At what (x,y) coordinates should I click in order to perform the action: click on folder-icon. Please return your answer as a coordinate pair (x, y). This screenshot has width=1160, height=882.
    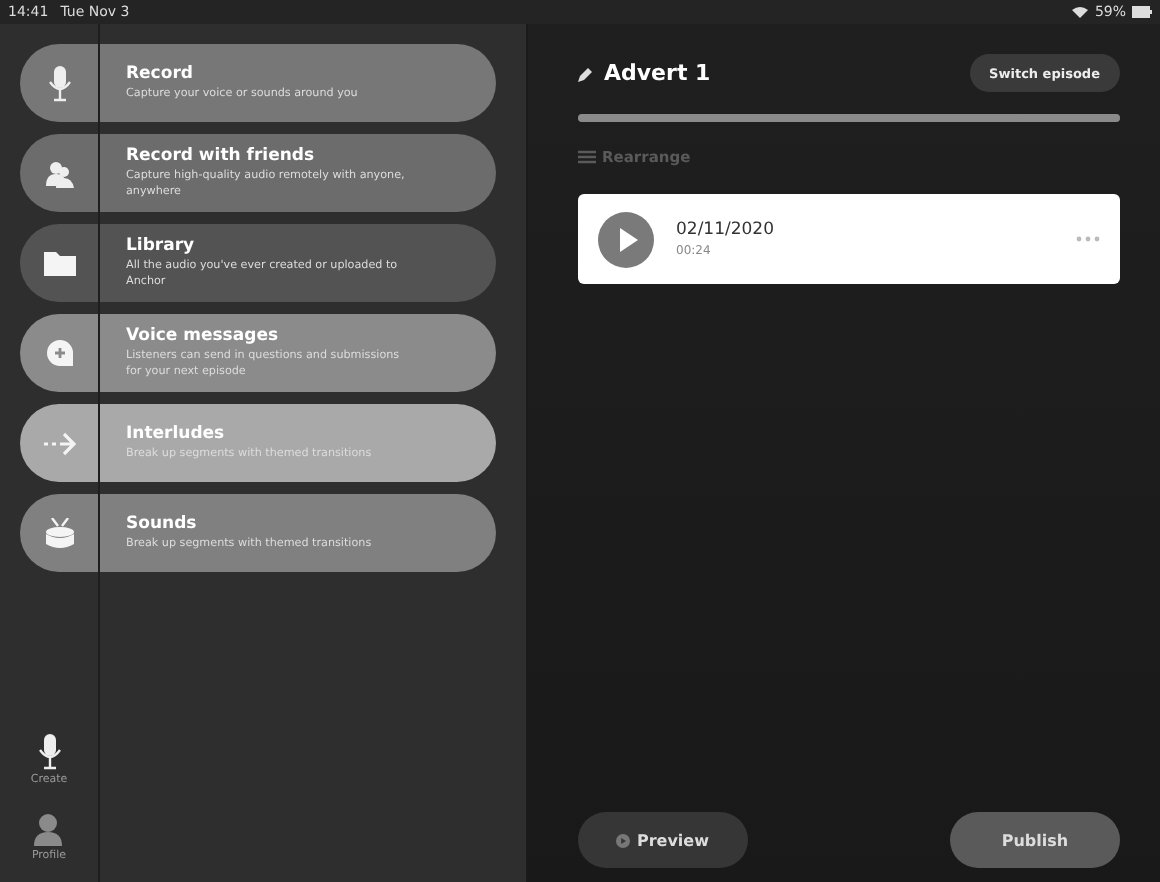
    Looking at the image, I should click on (59, 263).